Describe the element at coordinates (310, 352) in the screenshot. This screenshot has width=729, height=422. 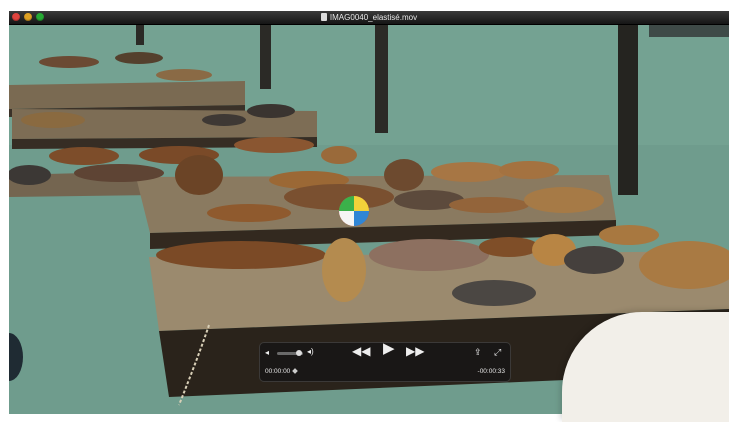
I see `volume-high-icon: ◂)` at that location.